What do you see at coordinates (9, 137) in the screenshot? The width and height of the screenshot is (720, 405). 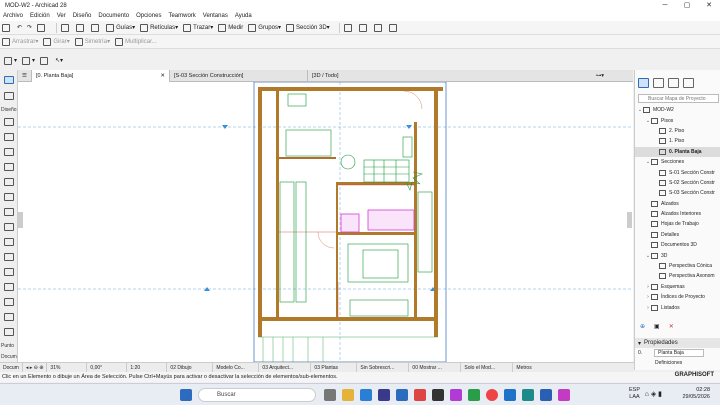 I see `column-tool-icon` at bounding box center [9, 137].